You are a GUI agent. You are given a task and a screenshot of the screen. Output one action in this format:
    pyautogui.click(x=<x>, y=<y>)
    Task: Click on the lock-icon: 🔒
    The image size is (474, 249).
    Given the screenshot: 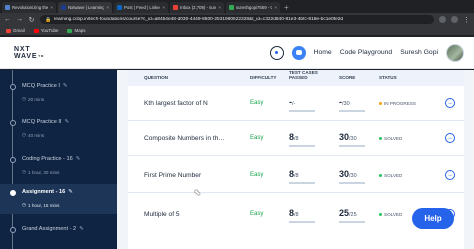 What is the action you would take?
    pyautogui.click(x=48, y=19)
    